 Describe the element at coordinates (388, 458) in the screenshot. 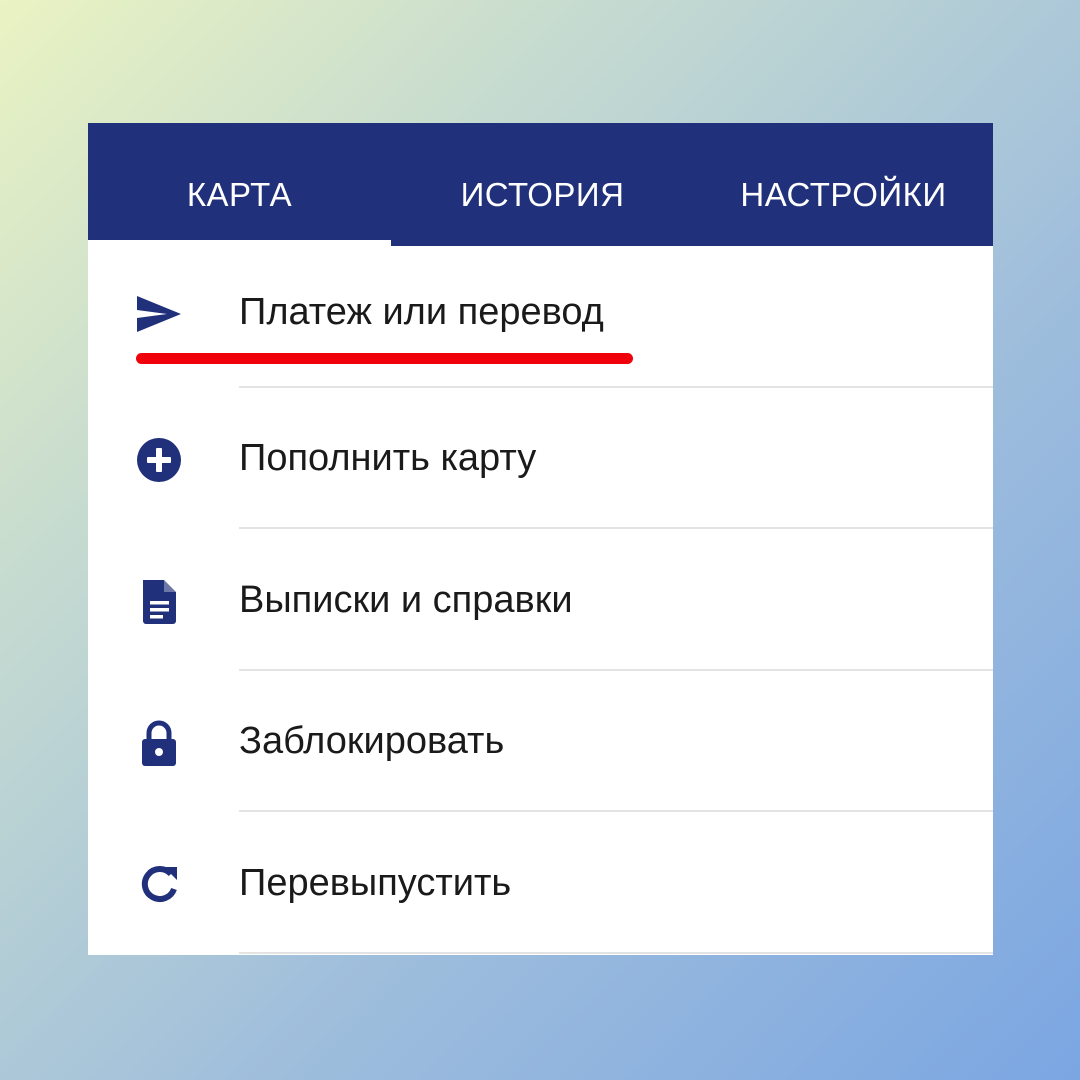

I see `menu-item-label: Пополнить карту` at that location.